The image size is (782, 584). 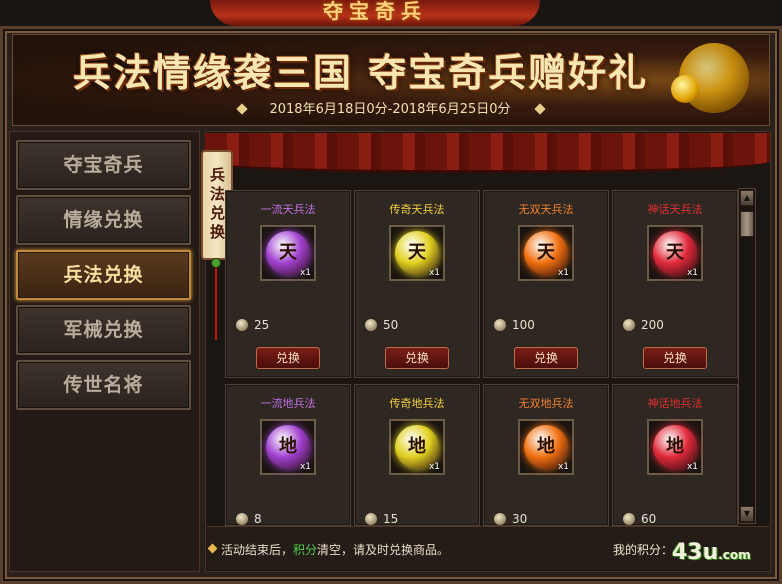 What do you see at coordinates (216, 263) in the screenshot?
I see `jade-bead-icon` at bounding box center [216, 263].